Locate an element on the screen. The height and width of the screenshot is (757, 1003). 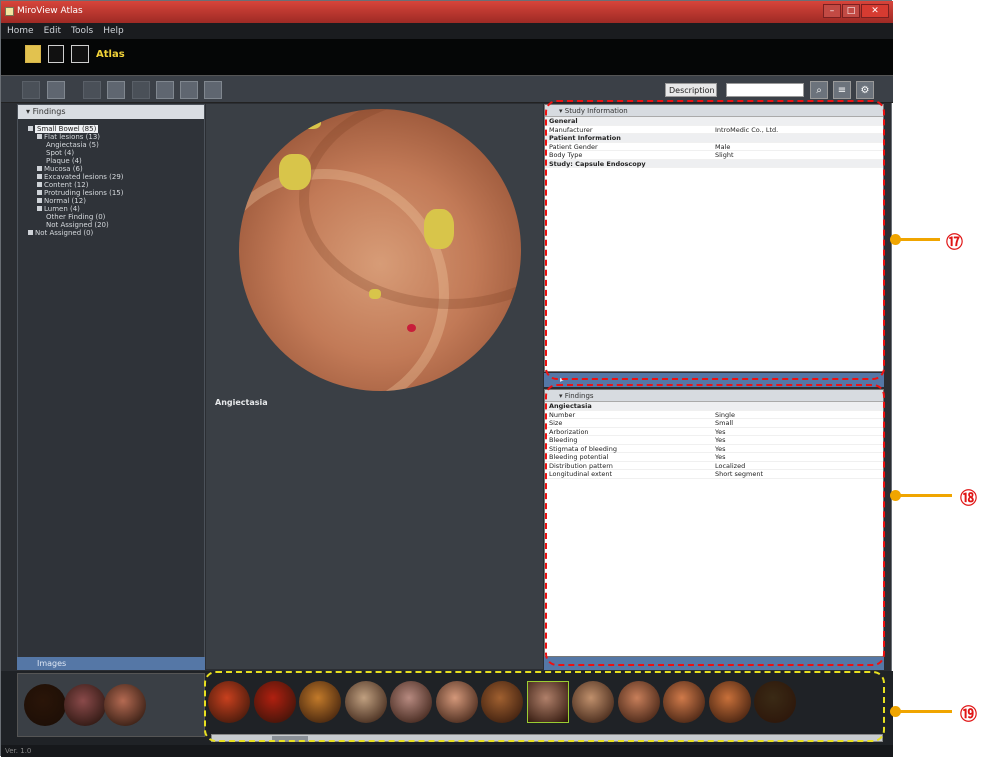
viewer-mode-button is located at coordinates (33, 54).